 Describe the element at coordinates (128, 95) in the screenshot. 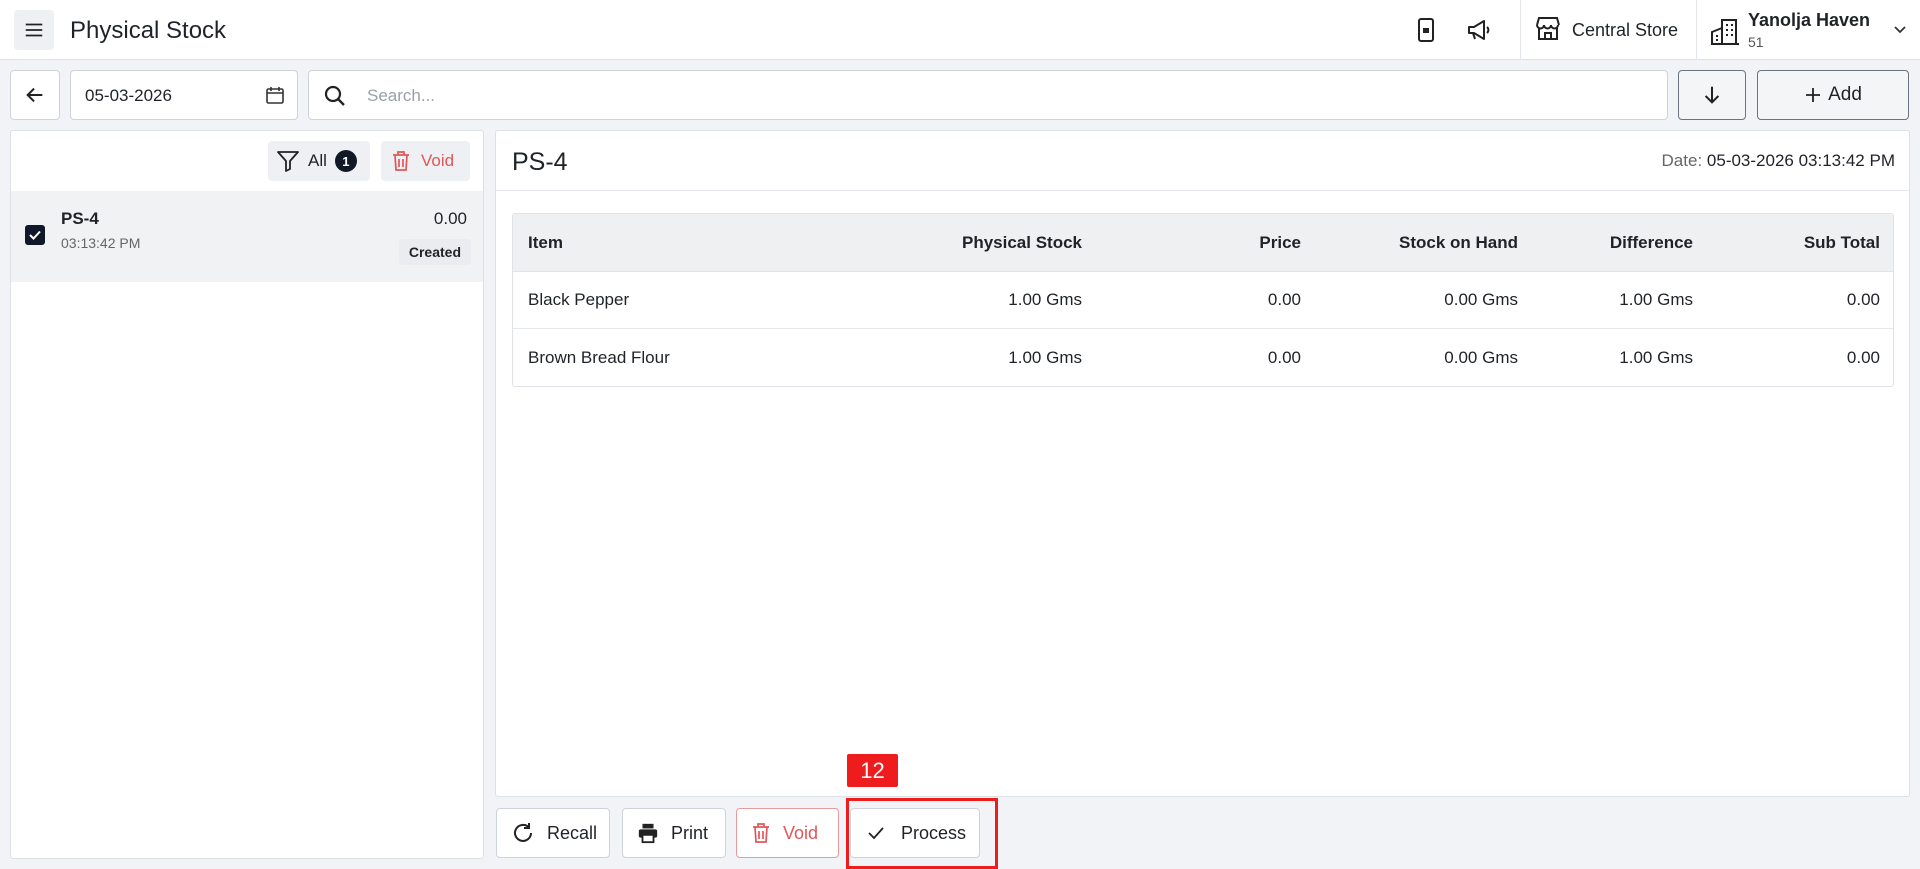

I see `date-value: 05-03-2026` at that location.